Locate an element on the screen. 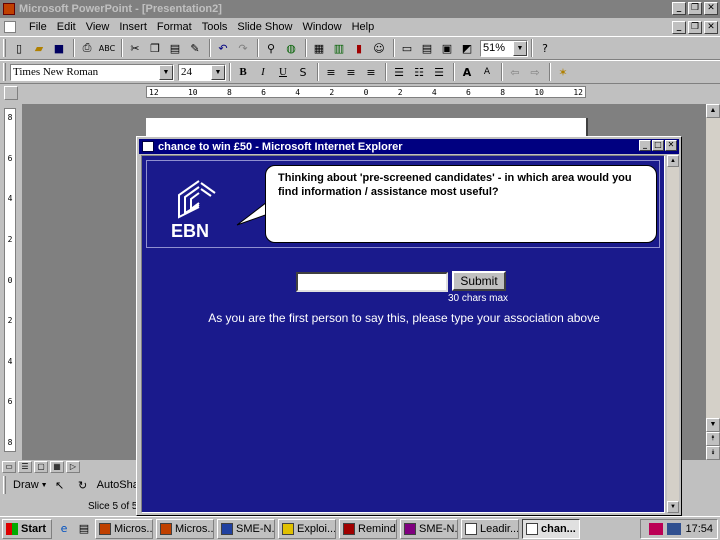  menu-window: Window is located at coordinates (321, 27).